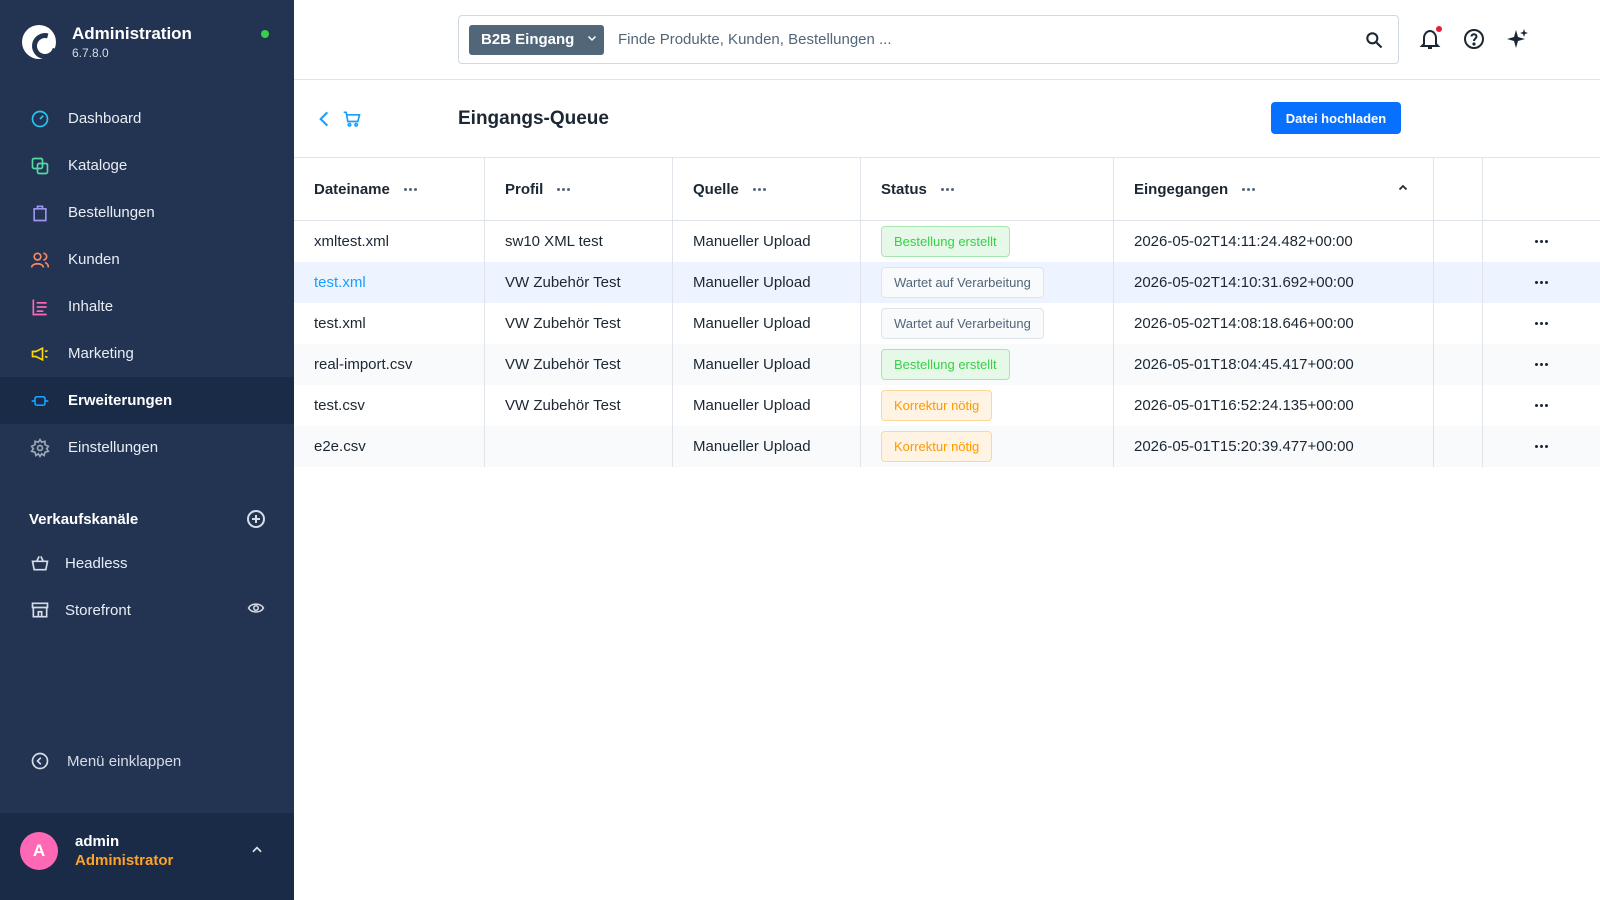 The image size is (1600, 900). I want to click on user-menu: A admin Administrator, so click(147, 856).